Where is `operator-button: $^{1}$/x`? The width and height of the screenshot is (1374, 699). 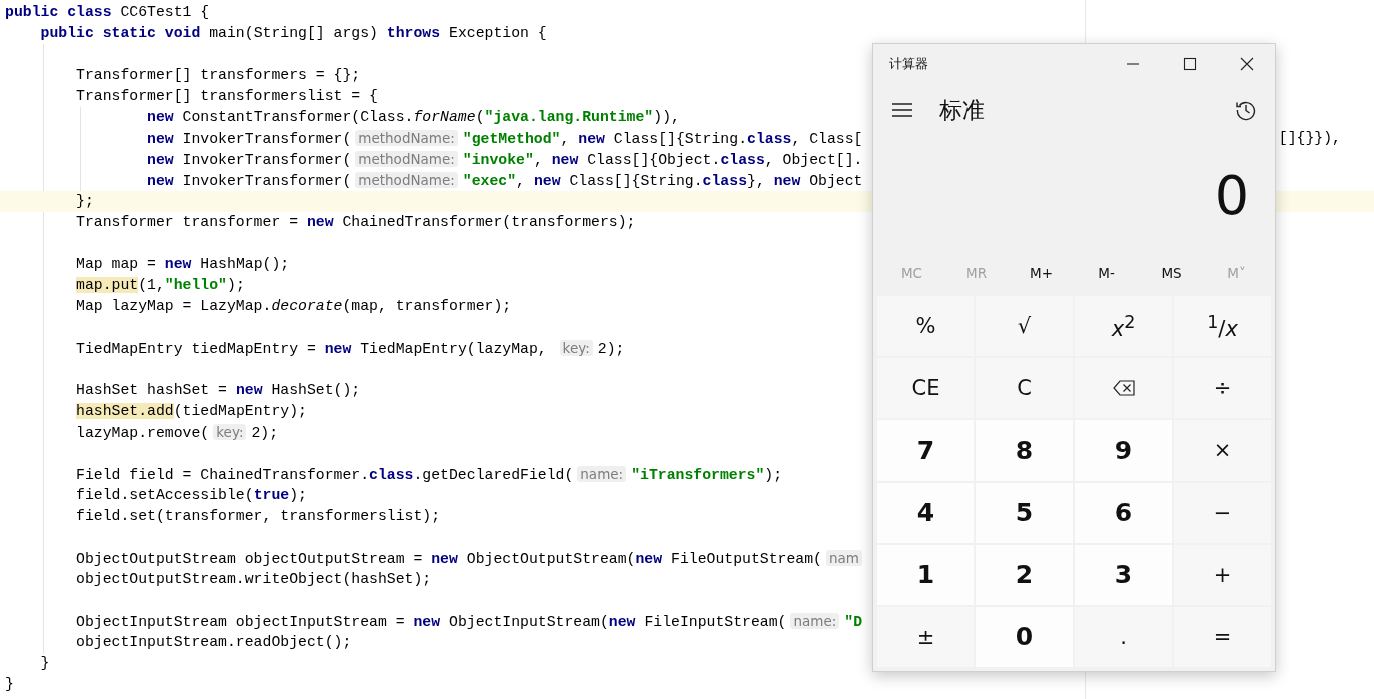 operator-button: $^{1}$/x is located at coordinates (1222, 326).